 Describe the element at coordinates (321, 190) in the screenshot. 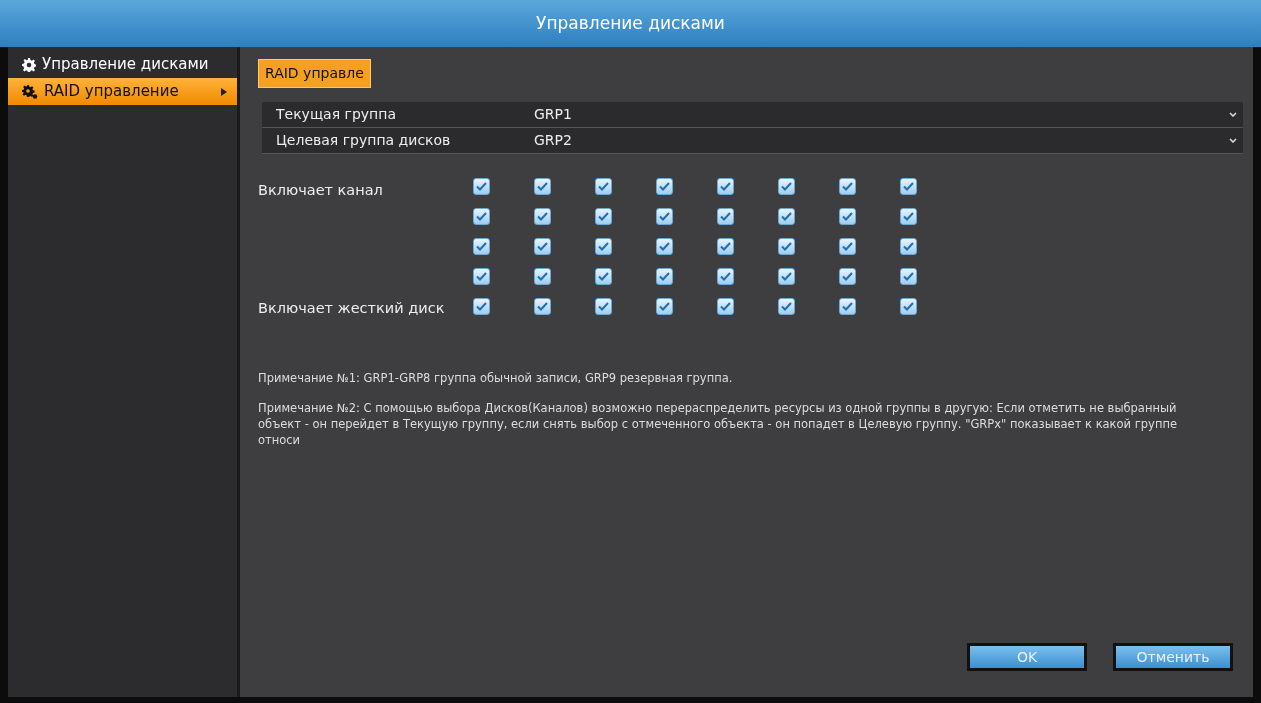

I see `field-label: Включает канал` at that location.